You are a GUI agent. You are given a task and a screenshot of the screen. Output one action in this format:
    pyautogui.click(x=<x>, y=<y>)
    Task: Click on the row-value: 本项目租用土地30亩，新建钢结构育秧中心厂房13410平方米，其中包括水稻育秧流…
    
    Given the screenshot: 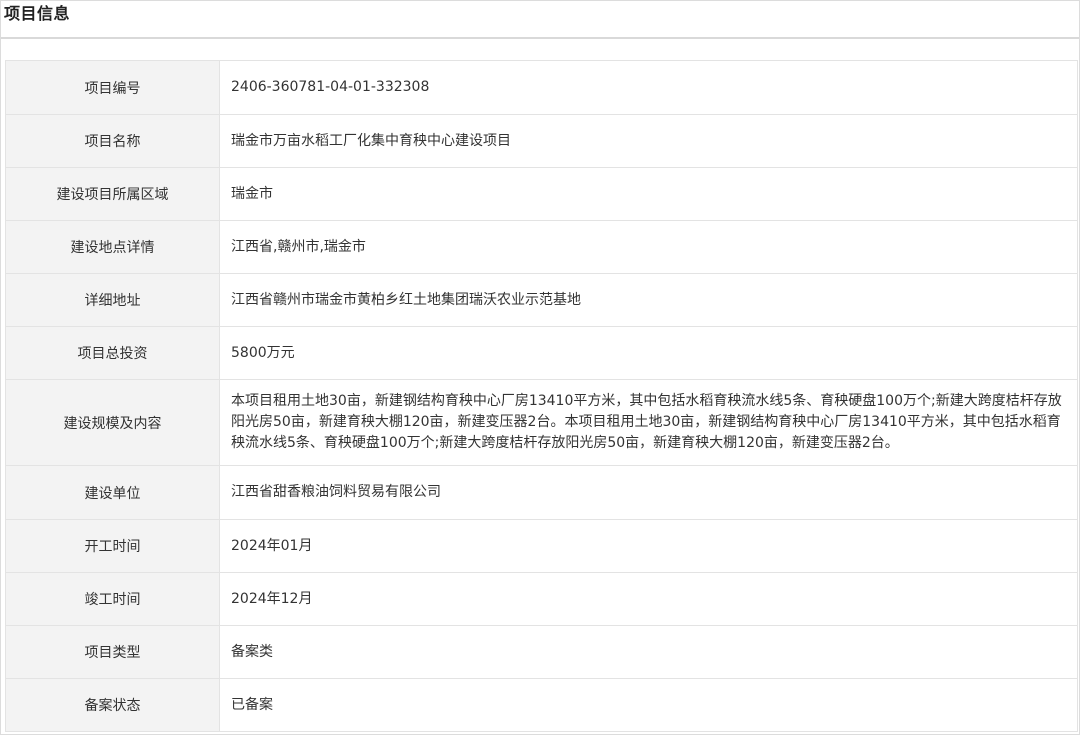 What is the action you would take?
    pyautogui.click(x=648, y=422)
    